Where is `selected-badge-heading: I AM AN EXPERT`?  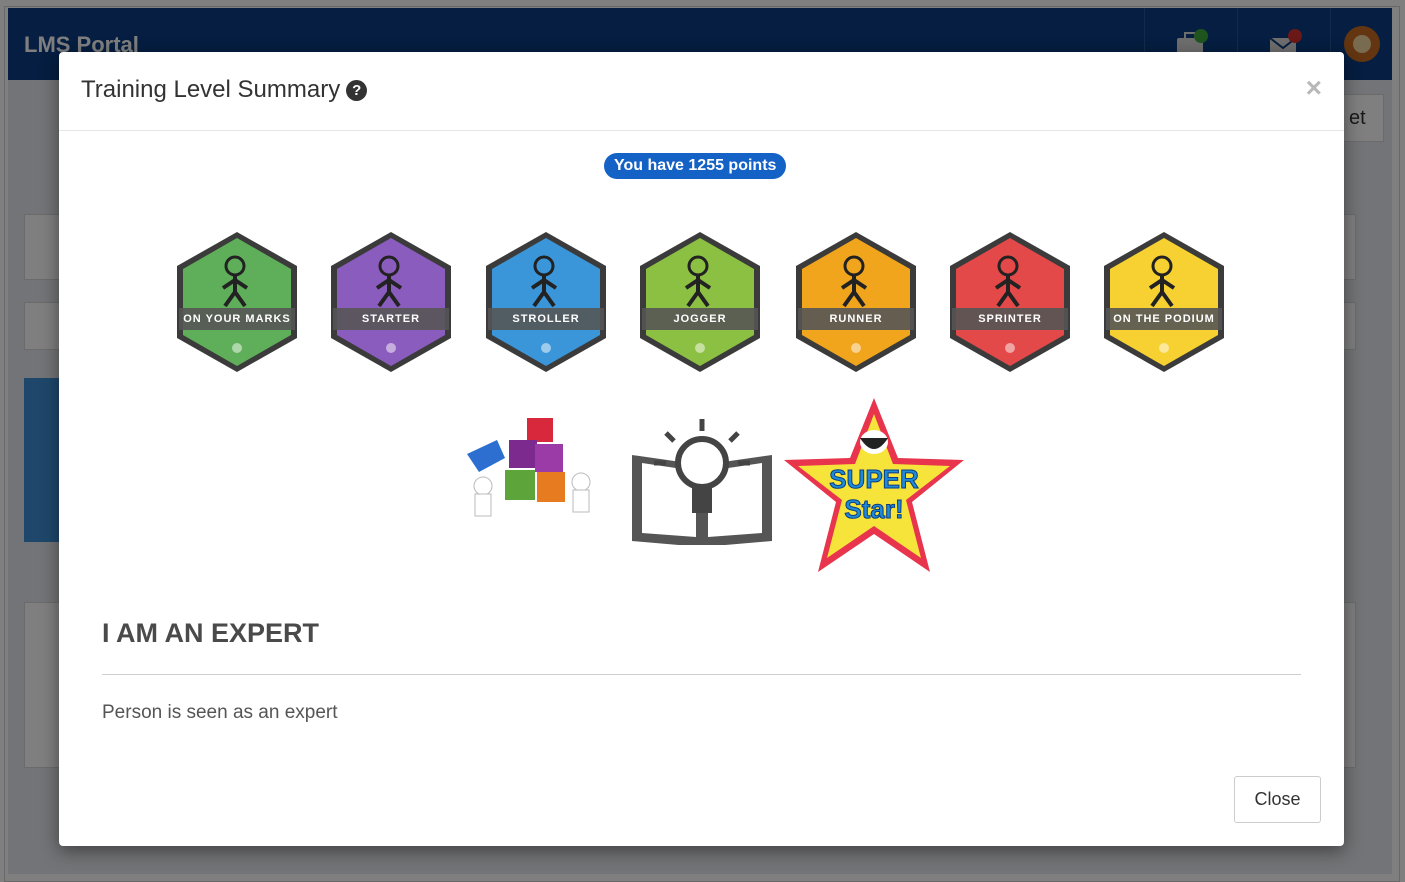
selected-badge-heading: I AM AN EXPERT is located at coordinates (211, 633).